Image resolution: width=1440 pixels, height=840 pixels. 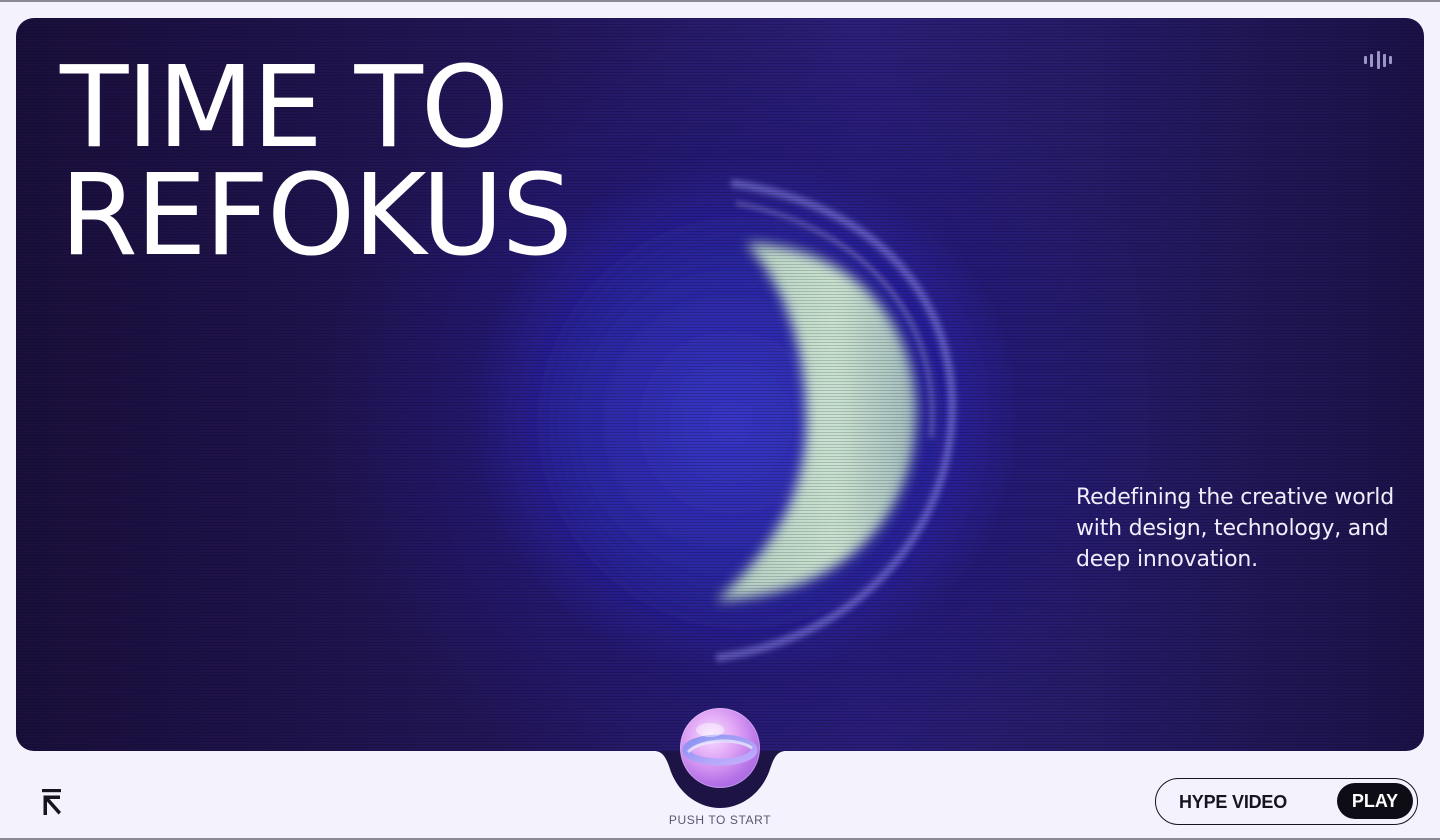 I want to click on push-to-start-button, so click(x=720, y=748).